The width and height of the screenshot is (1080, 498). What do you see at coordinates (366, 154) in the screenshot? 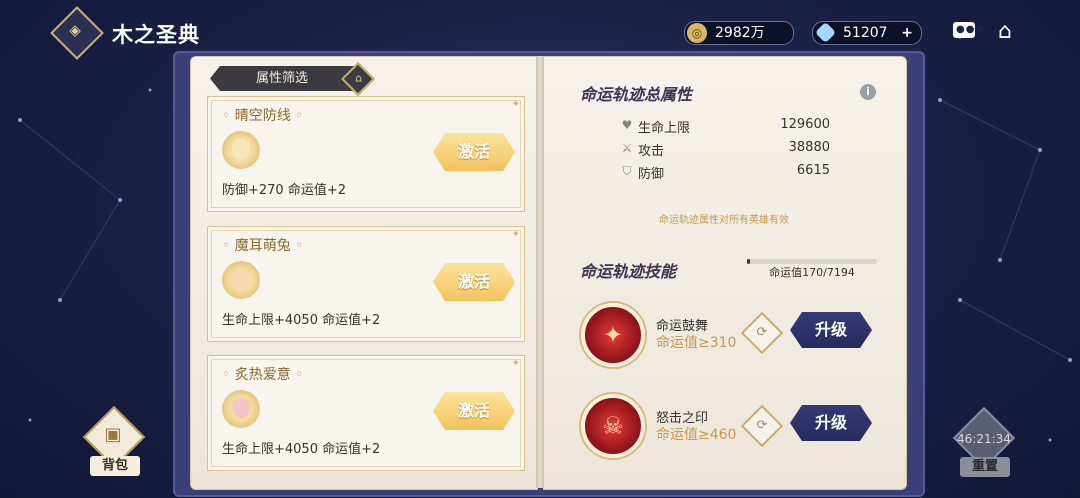
I see `hero-card: 晴空防线 防御+270 命运值+2 激活 ✦` at bounding box center [366, 154].